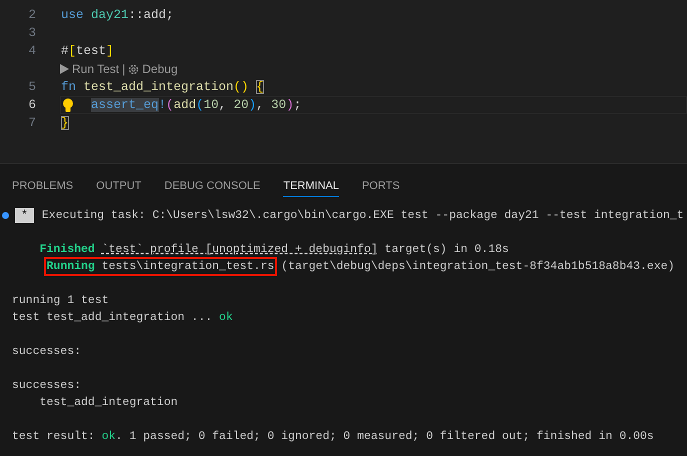  What do you see at coordinates (108, 402) in the screenshot?
I see `terminal-line: test_add_integration` at bounding box center [108, 402].